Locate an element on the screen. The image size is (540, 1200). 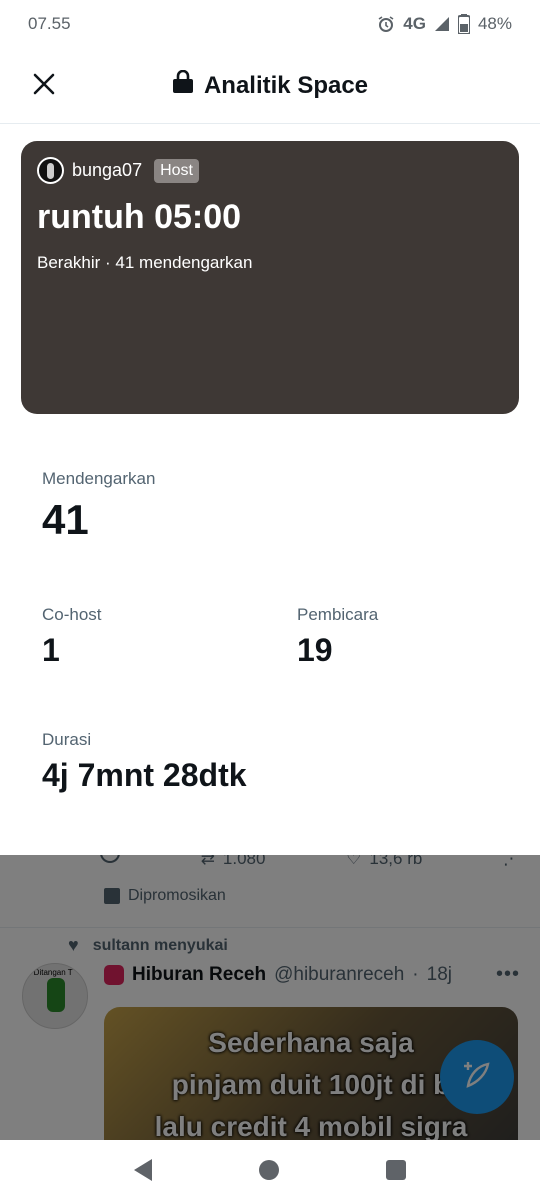
space-status: Berakhir · 41 mendengarkan is located at coordinates (145, 262).